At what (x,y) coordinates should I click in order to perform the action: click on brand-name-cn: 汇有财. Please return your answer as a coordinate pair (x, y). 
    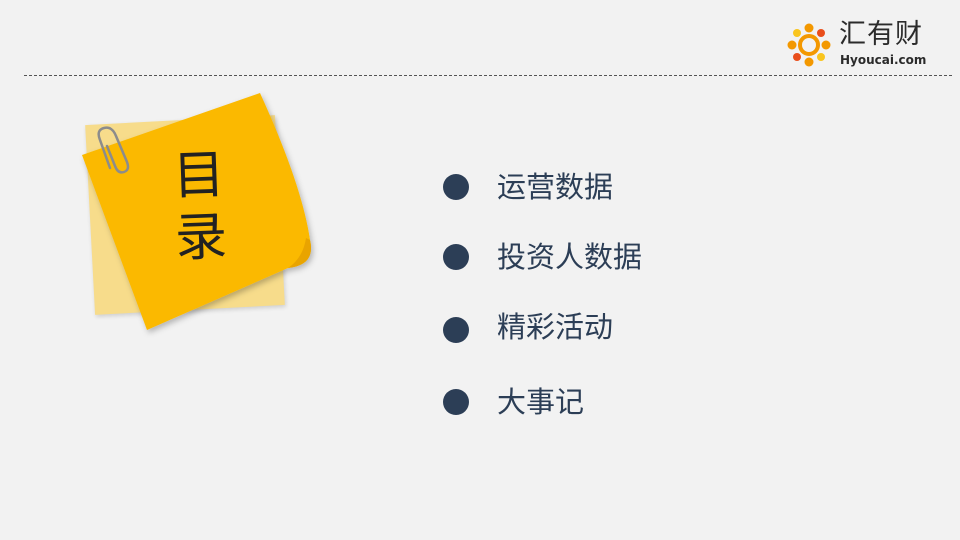
    Looking at the image, I should click on (881, 34).